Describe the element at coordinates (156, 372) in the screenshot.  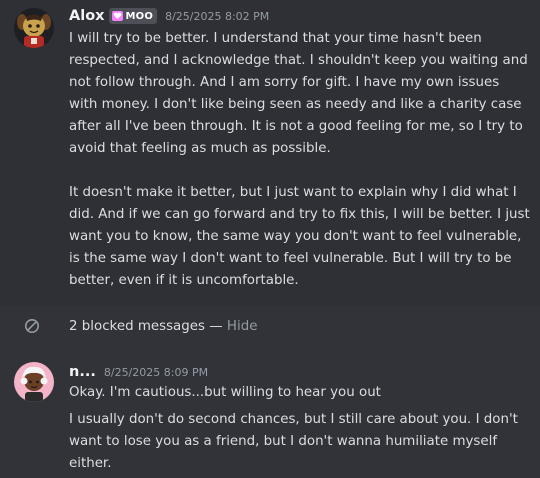
I see `message-timestamp: 8/25/2025 8:09 PM` at that location.